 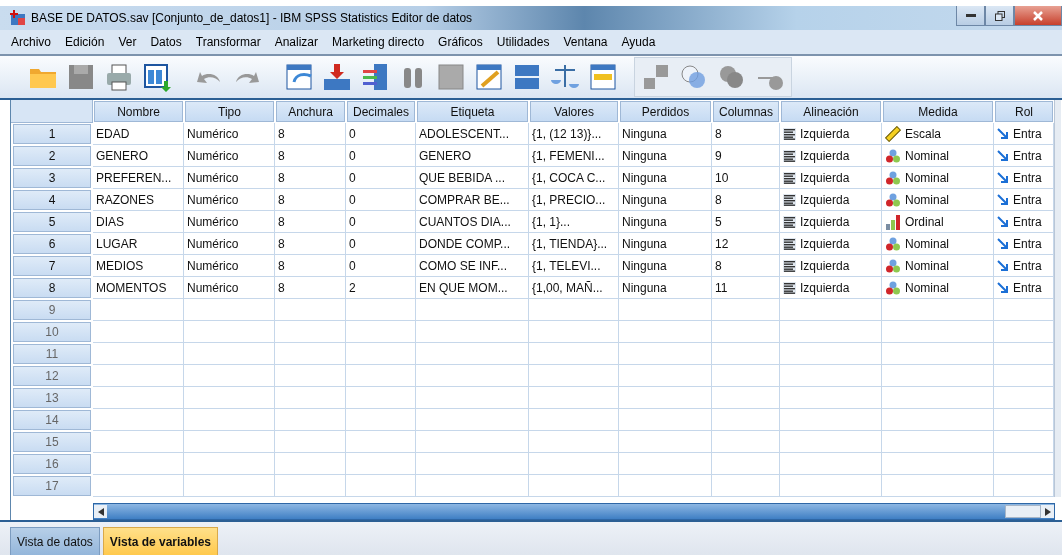 What do you see at coordinates (938, 111) in the screenshot?
I see `column-header: Medida` at bounding box center [938, 111].